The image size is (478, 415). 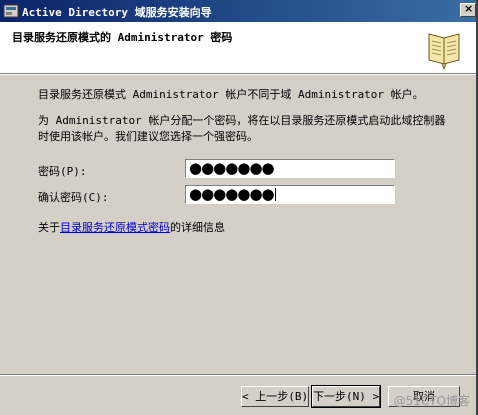 I want to click on ad-wizard-icon, so click(x=11, y=11).